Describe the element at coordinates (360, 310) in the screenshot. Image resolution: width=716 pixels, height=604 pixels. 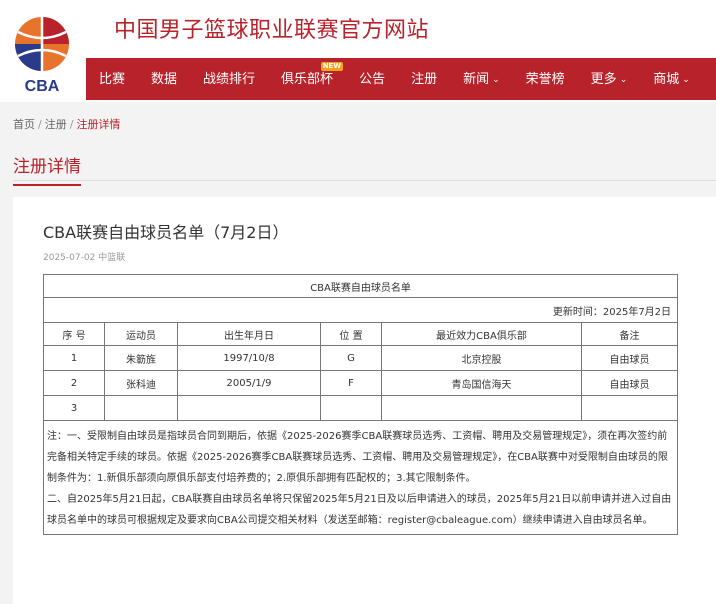
I see `table-updated: 更新时间：2025年7月2日` at that location.